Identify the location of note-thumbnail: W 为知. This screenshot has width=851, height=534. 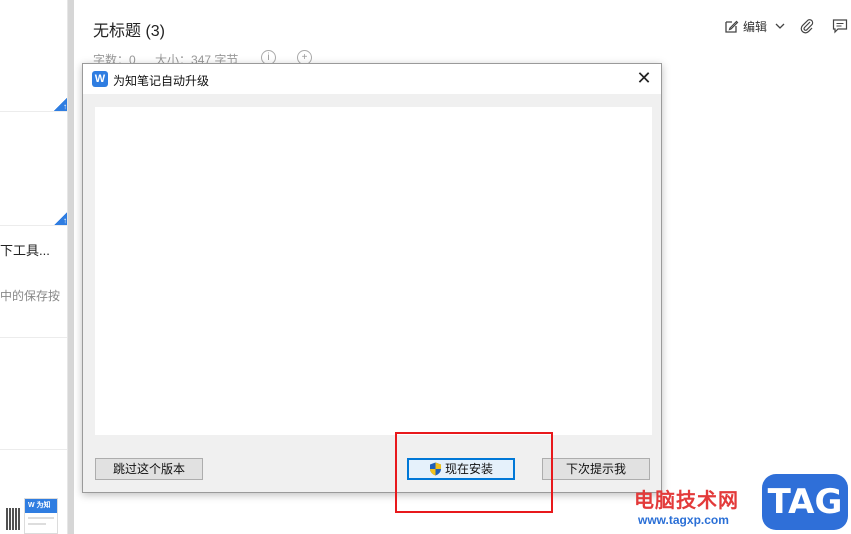
(41, 516).